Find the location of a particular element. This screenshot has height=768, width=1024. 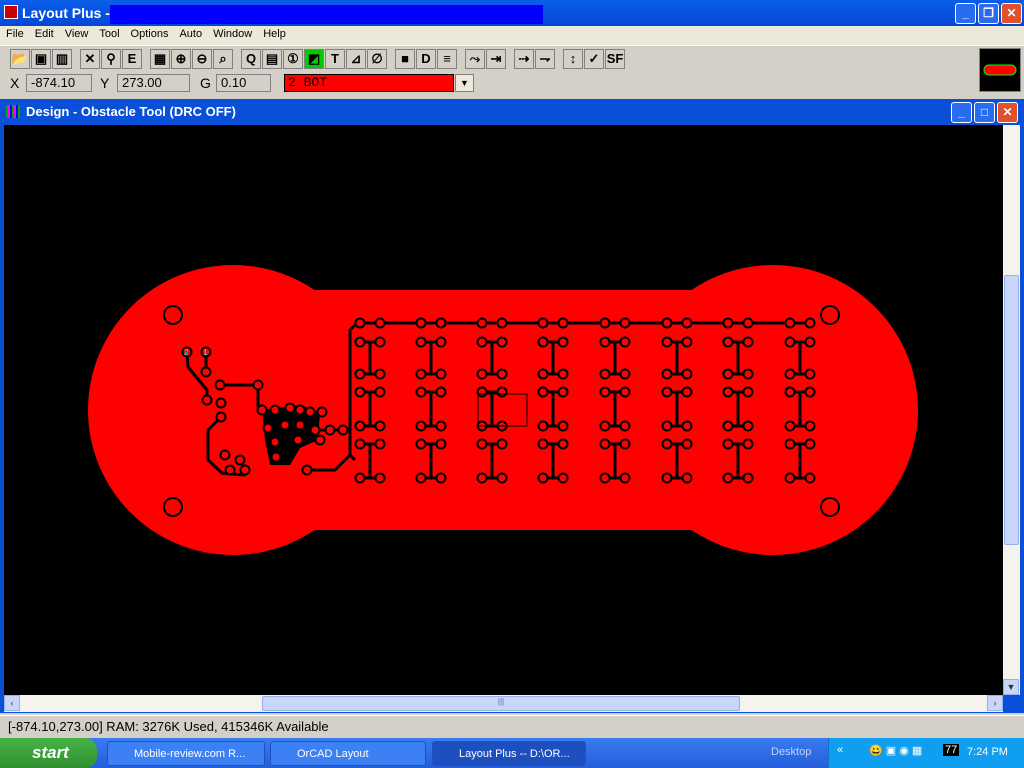

edit-icon: E is located at coordinates (132, 59).